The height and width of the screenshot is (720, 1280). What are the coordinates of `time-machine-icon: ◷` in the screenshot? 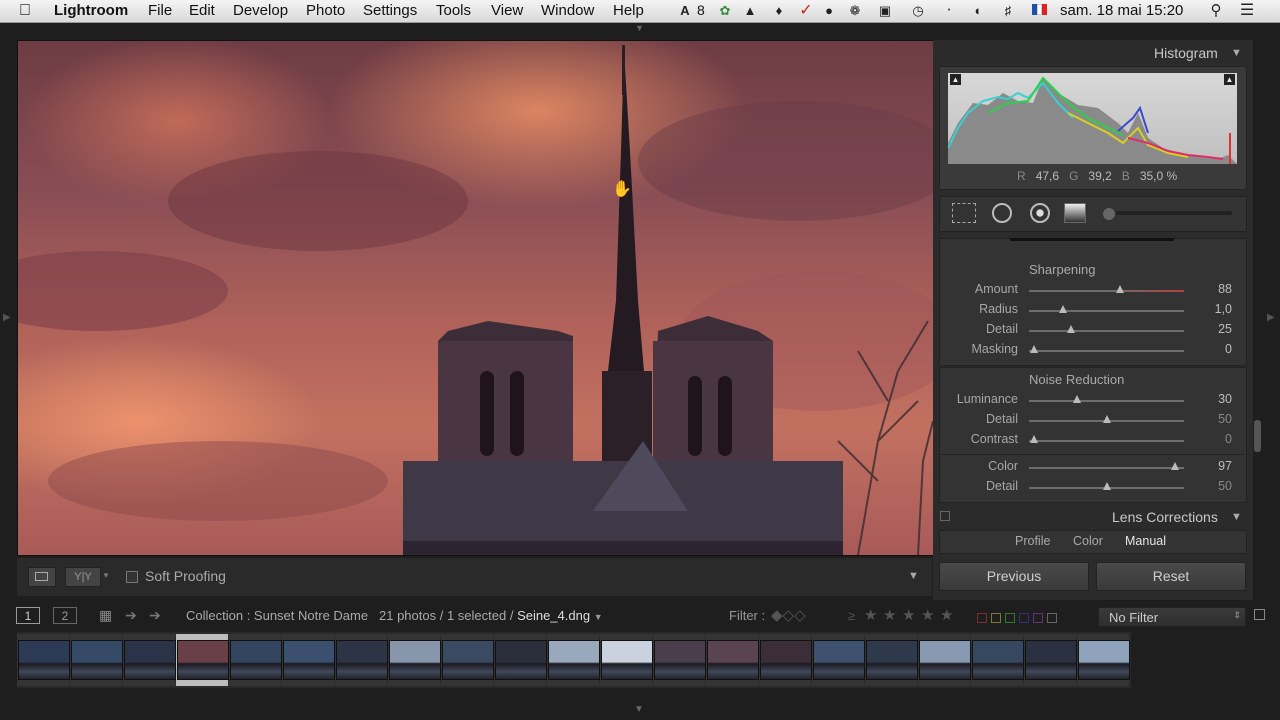 It's located at (918, 11).